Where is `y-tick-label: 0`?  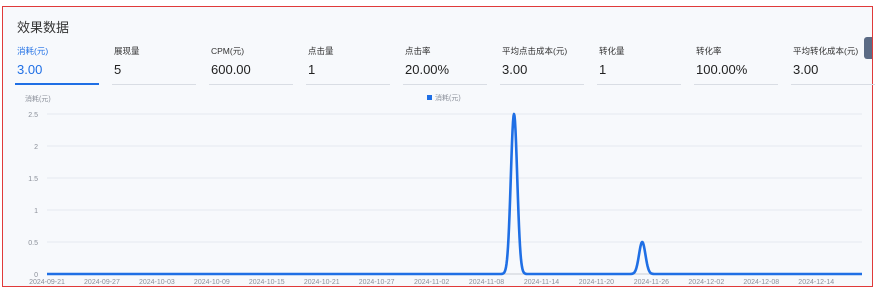
y-tick-label: 0 is located at coordinates (36, 275).